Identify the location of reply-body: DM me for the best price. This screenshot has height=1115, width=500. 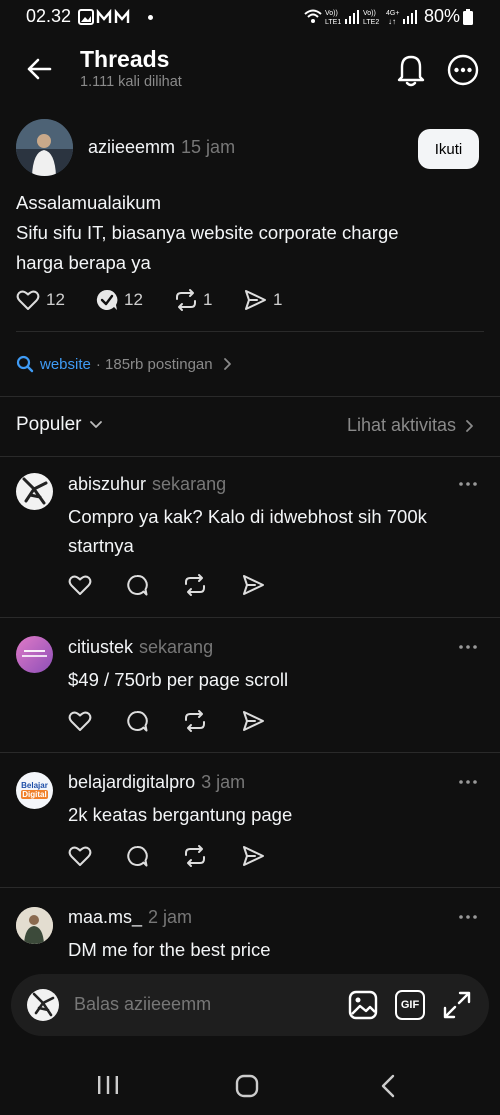
(268, 949).